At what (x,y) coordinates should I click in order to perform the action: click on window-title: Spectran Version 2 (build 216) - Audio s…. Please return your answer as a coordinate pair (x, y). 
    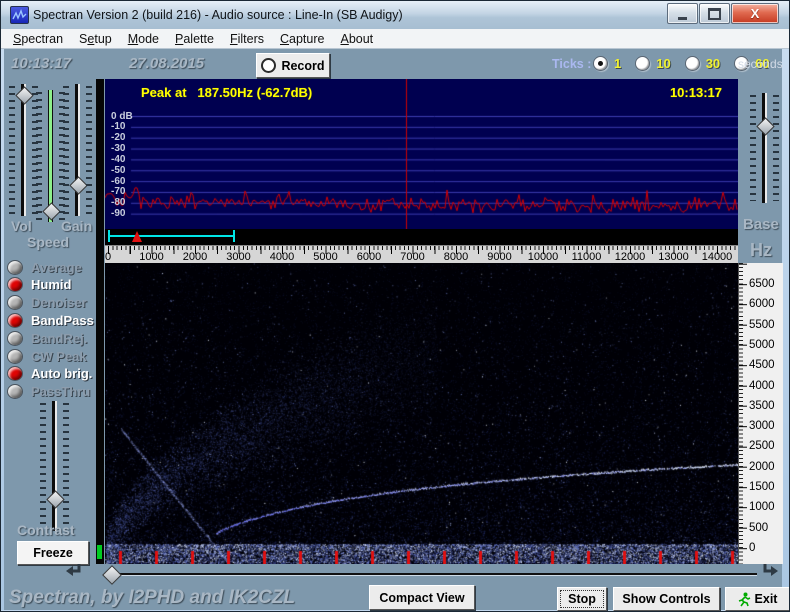
    Looking at the image, I should click on (218, 15).